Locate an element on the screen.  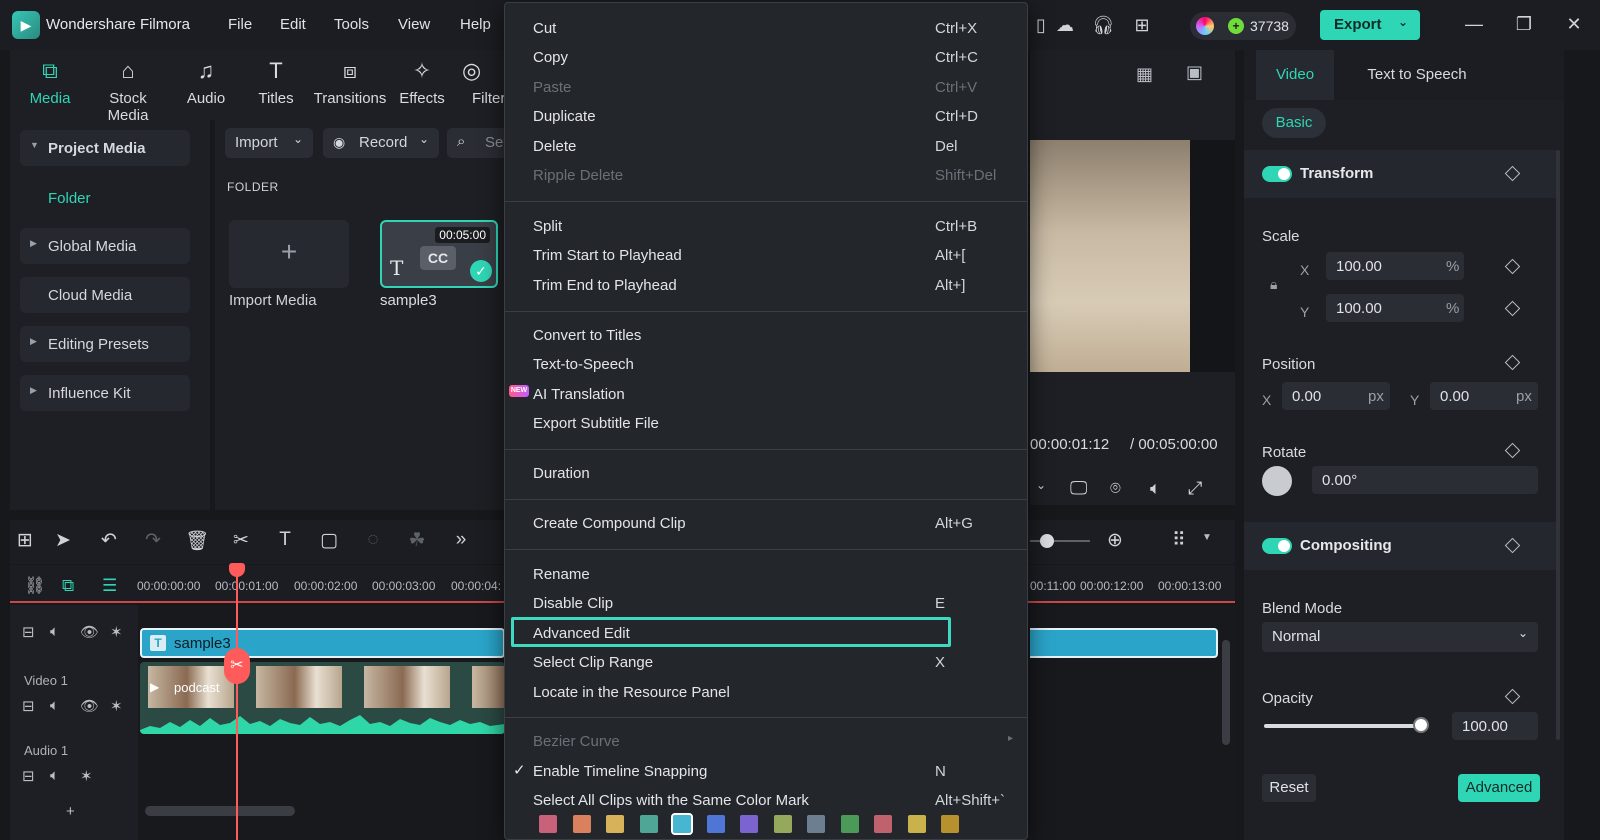
image-icon: ▣ is located at coordinates (1194, 72).